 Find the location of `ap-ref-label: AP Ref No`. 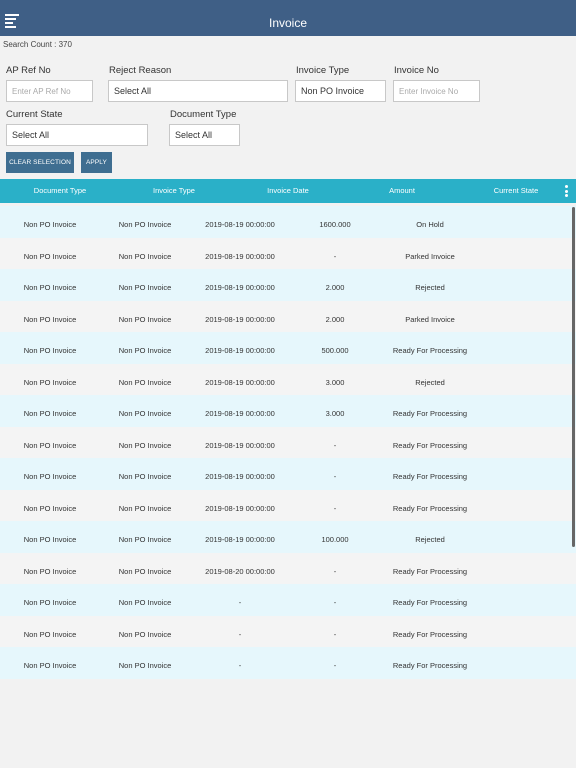

ap-ref-label: AP Ref No is located at coordinates (28, 70).